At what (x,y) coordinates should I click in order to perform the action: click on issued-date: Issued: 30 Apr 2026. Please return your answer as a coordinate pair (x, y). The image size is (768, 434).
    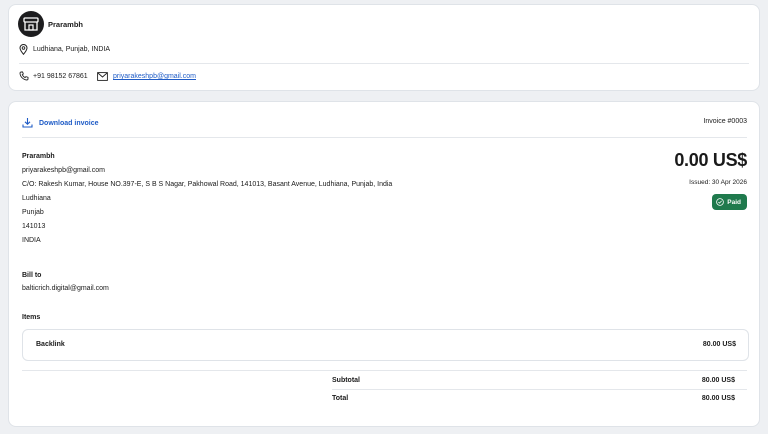
    Looking at the image, I should click on (718, 182).